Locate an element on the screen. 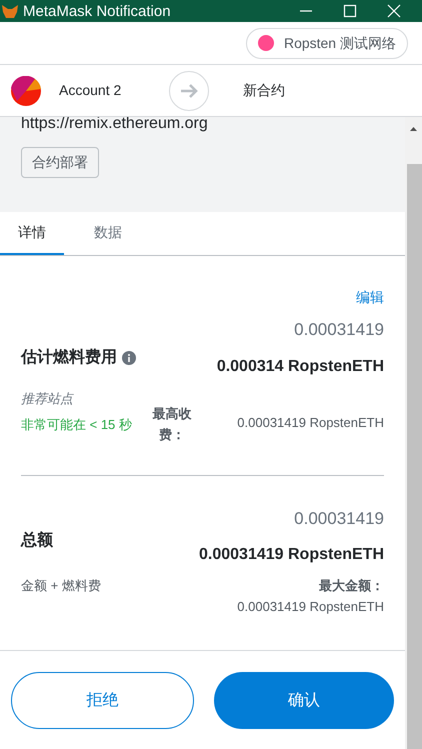 The image size is (422, 749). max-fee-label: 最高收费： is located at coordinates (172, 424).